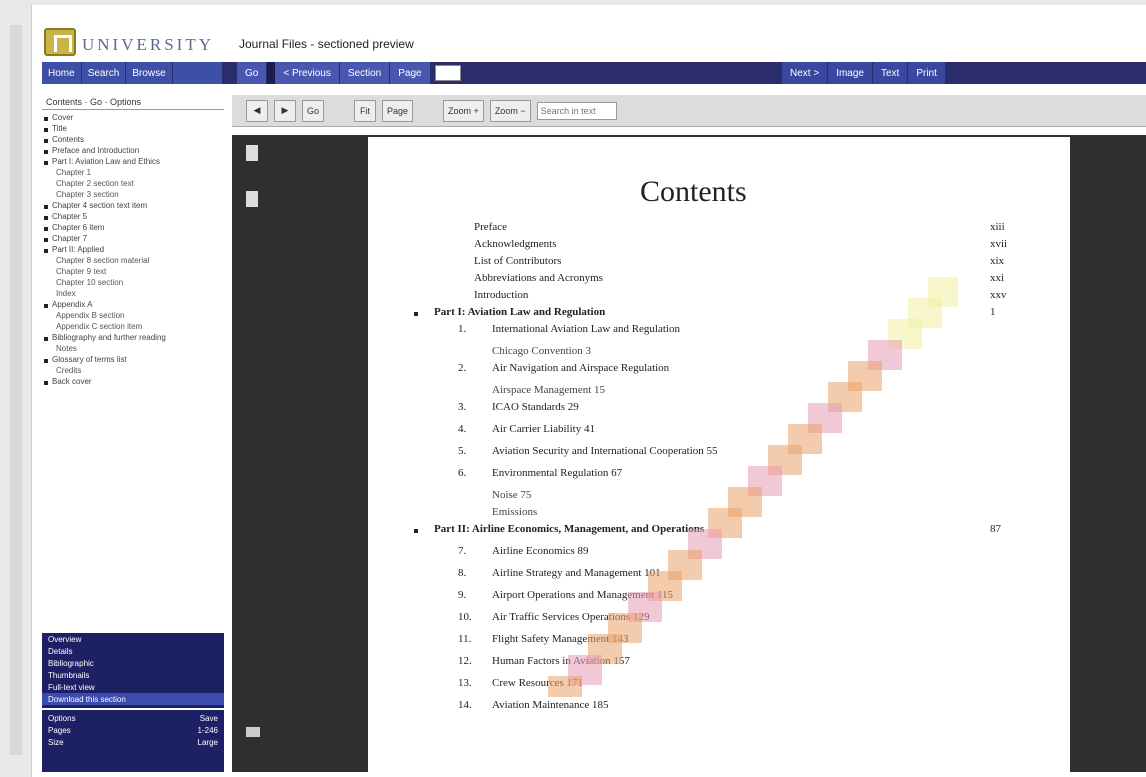 The width and height of the screenshot is (1146, 777). I want to click on details-row: Pages 1-246, so click(133, 731).